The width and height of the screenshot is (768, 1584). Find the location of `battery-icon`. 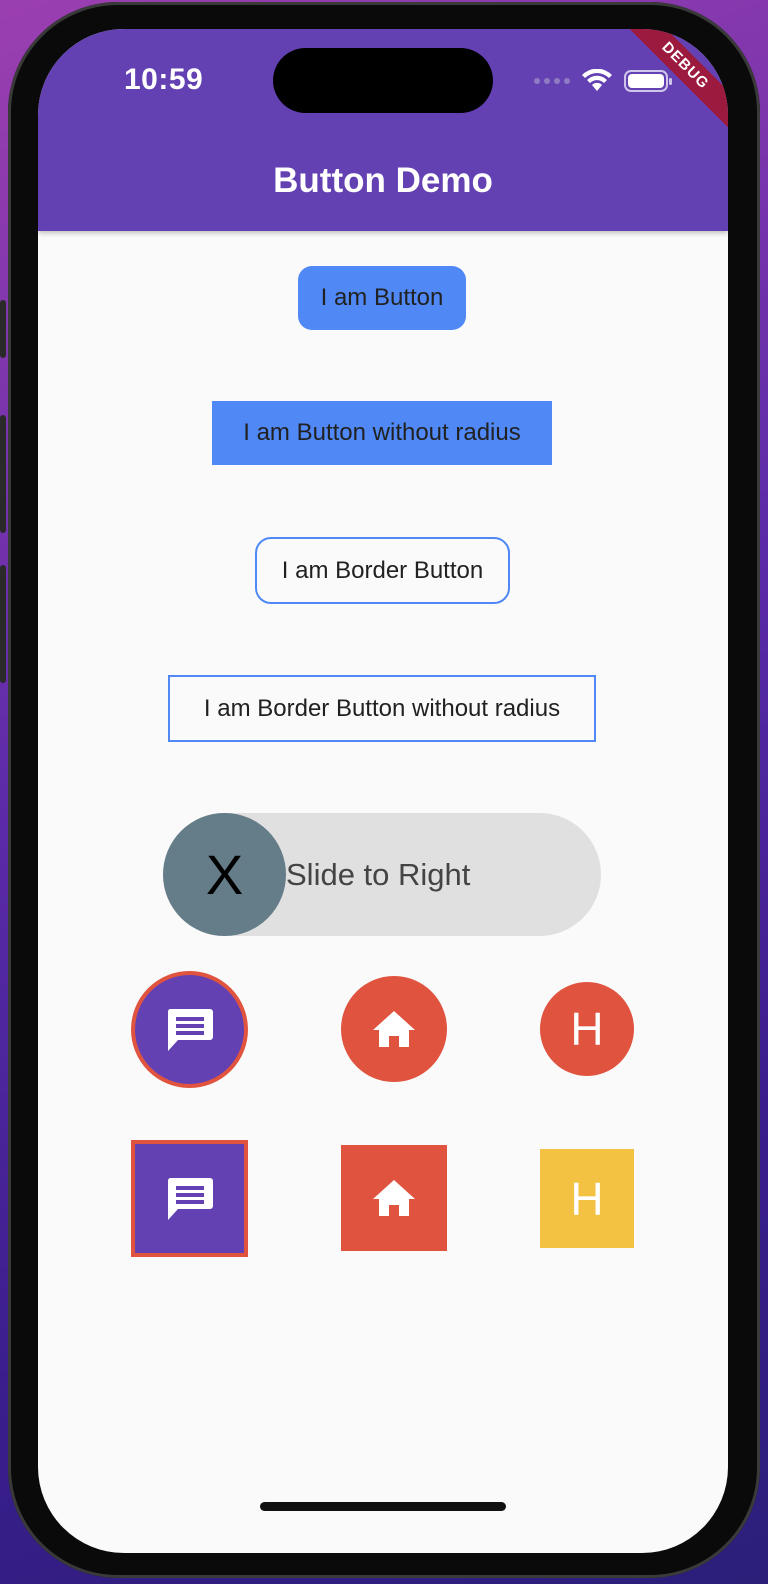

battery-icon is located at coordinates (648, 81).